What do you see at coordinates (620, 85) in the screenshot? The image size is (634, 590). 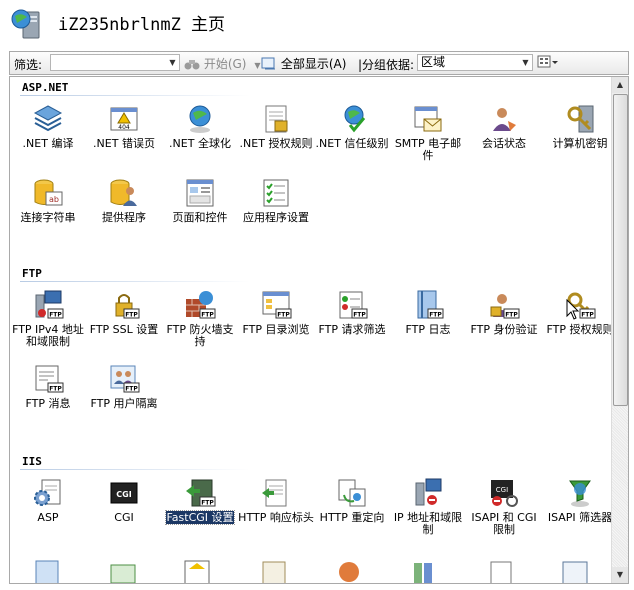 I see `scroll-up-icon: ▲` at bounding box center [620, 85].